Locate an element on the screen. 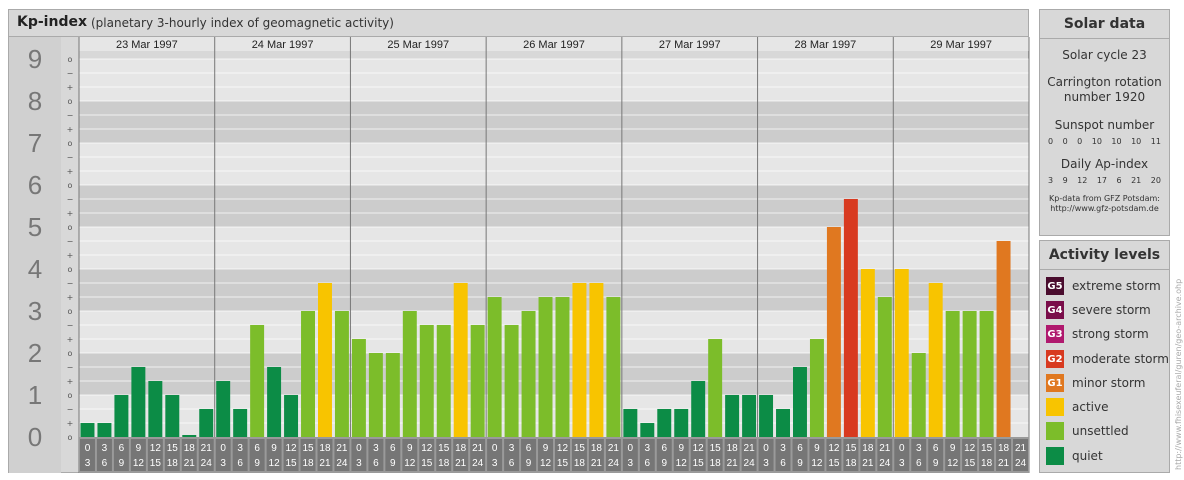 Image resolution: width=1184 pixels, height=480 pixels. legend-item-unsettled: unsettled is located at coordinates (1087, 431).